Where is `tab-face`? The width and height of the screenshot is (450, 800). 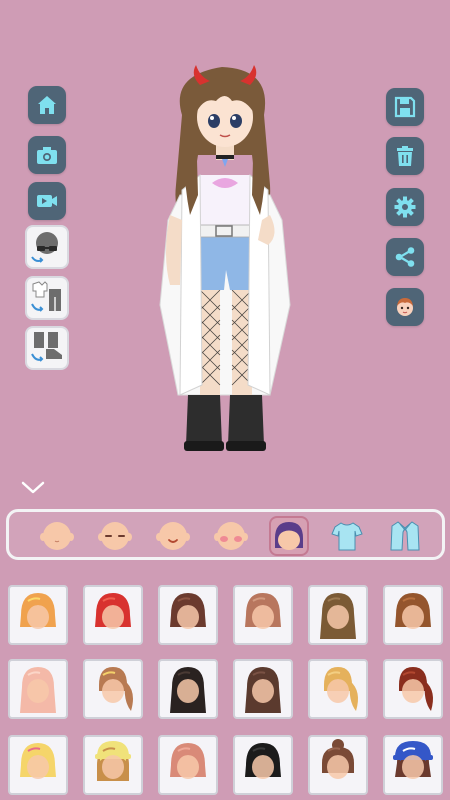
tab-face is located at coordinates (57, 536).